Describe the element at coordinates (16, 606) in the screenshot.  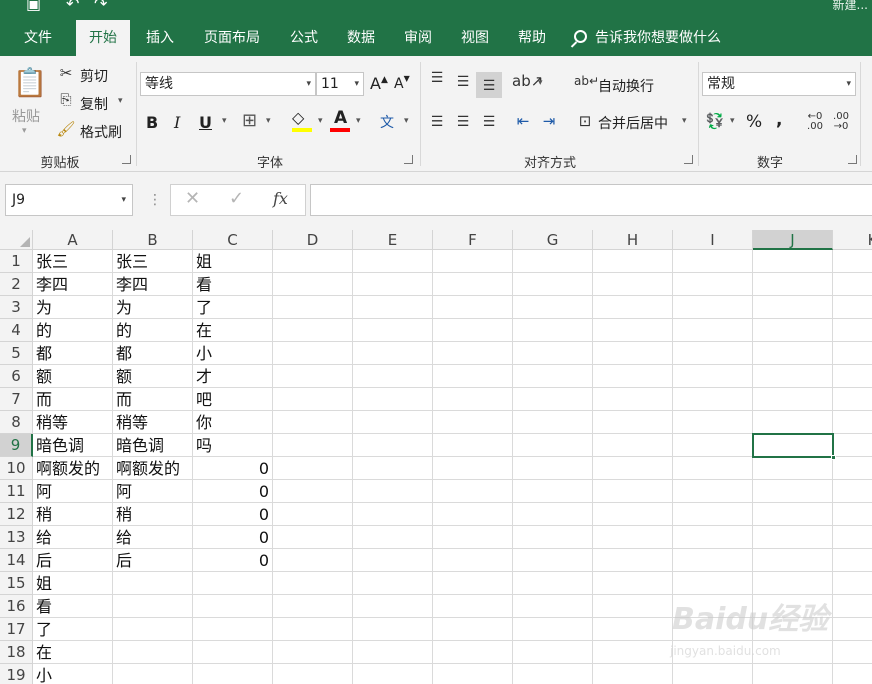
I see `row-header: 16` at that location.